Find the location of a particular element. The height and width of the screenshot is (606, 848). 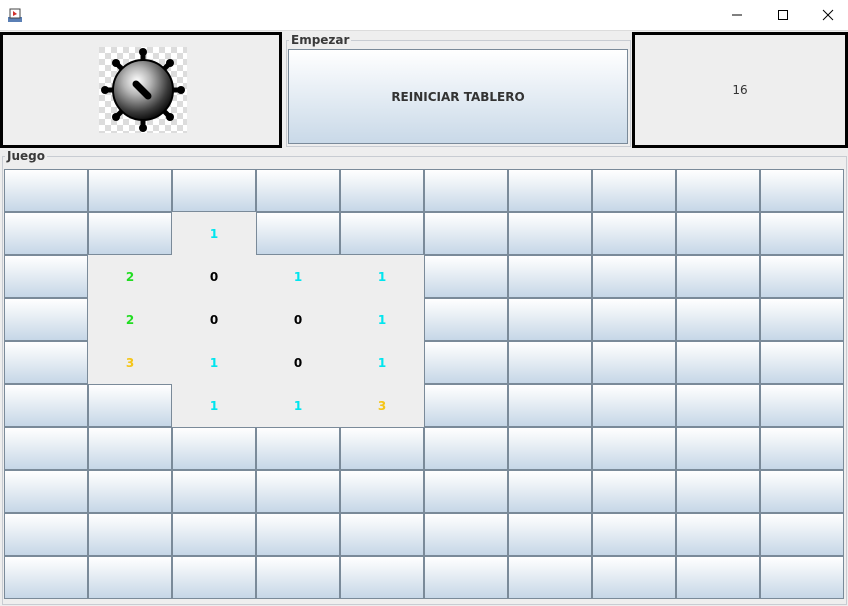

maximize-button is located at coordinates (783, 15).